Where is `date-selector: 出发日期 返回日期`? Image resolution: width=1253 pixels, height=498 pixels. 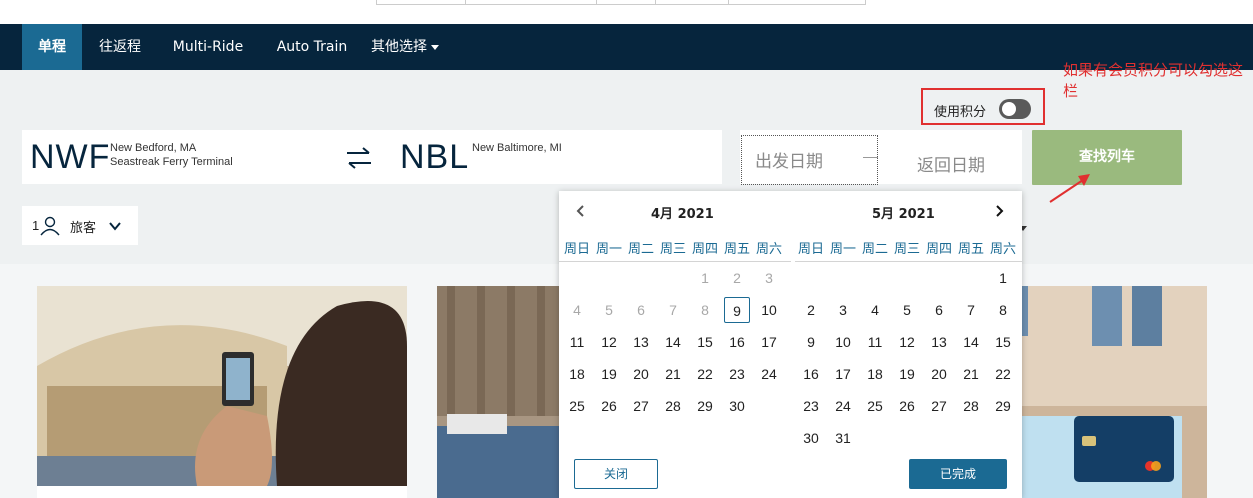 date-selector: 出发日期 返回日期 is located at coordinates (881, 157).